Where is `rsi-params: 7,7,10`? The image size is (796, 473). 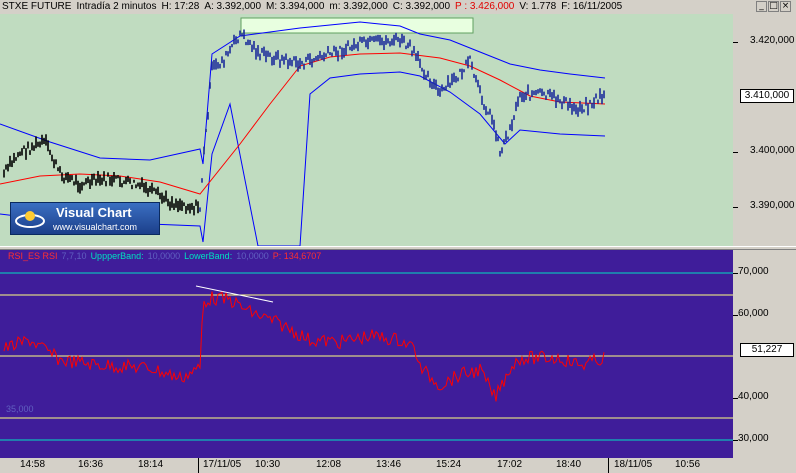
rsi-params: 7,7,10 is located at coordinates (74, 256).